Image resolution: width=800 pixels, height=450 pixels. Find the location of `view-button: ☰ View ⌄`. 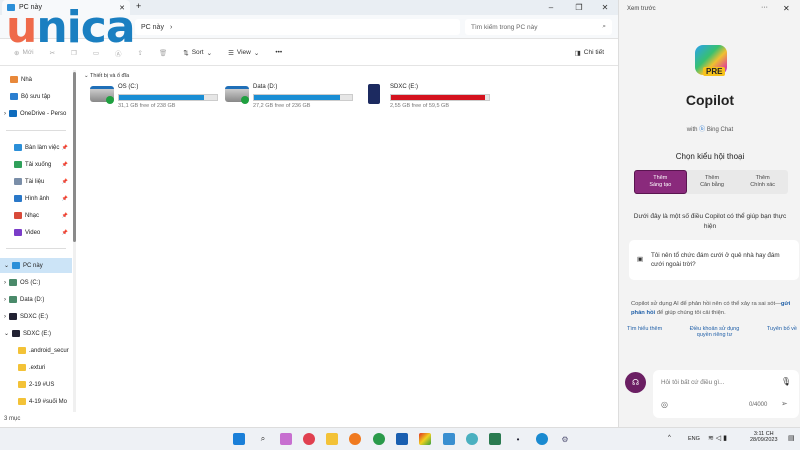

view-button: ☰ View ⌄ is located at coordinates (243, 53).